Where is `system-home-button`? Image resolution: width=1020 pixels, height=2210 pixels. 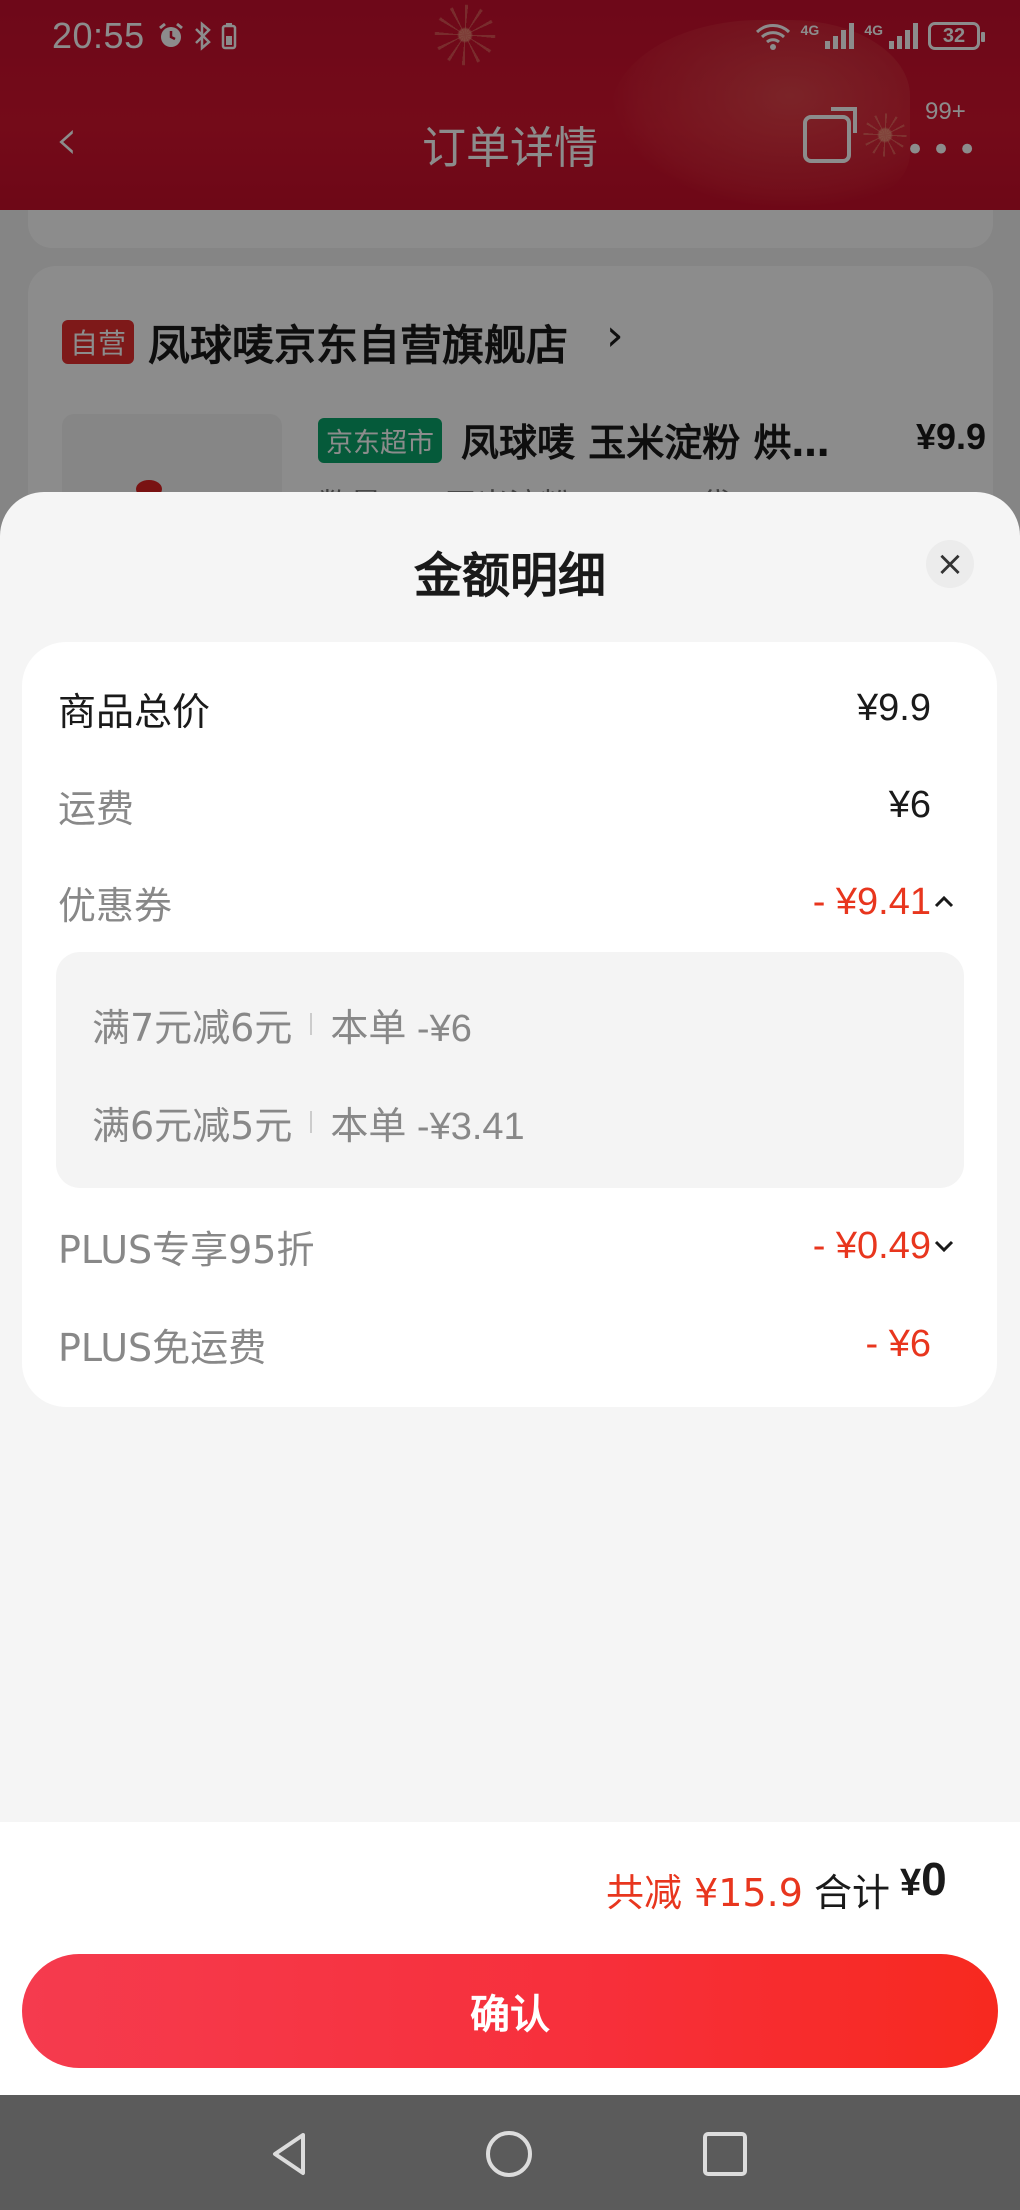
system-home-button is located at coordinates (509, 2154).